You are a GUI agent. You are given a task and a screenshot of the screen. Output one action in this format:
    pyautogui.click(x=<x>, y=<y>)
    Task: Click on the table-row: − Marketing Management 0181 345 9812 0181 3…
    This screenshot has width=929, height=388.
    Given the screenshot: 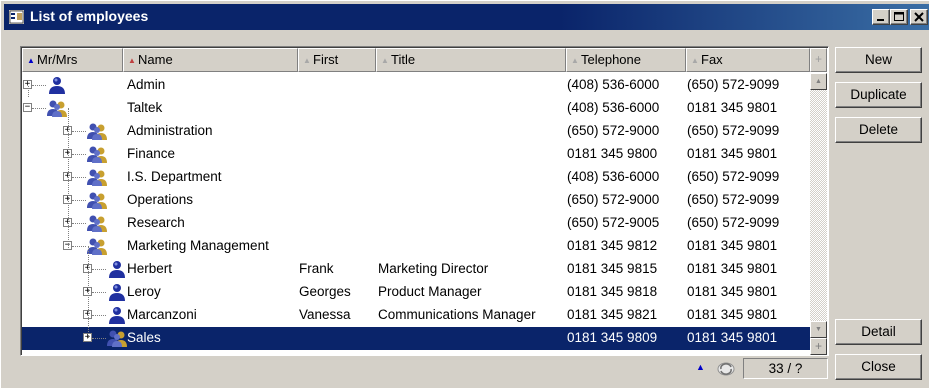 What is the action you would take?
    pyautogui.click(x=416, y=246)
    